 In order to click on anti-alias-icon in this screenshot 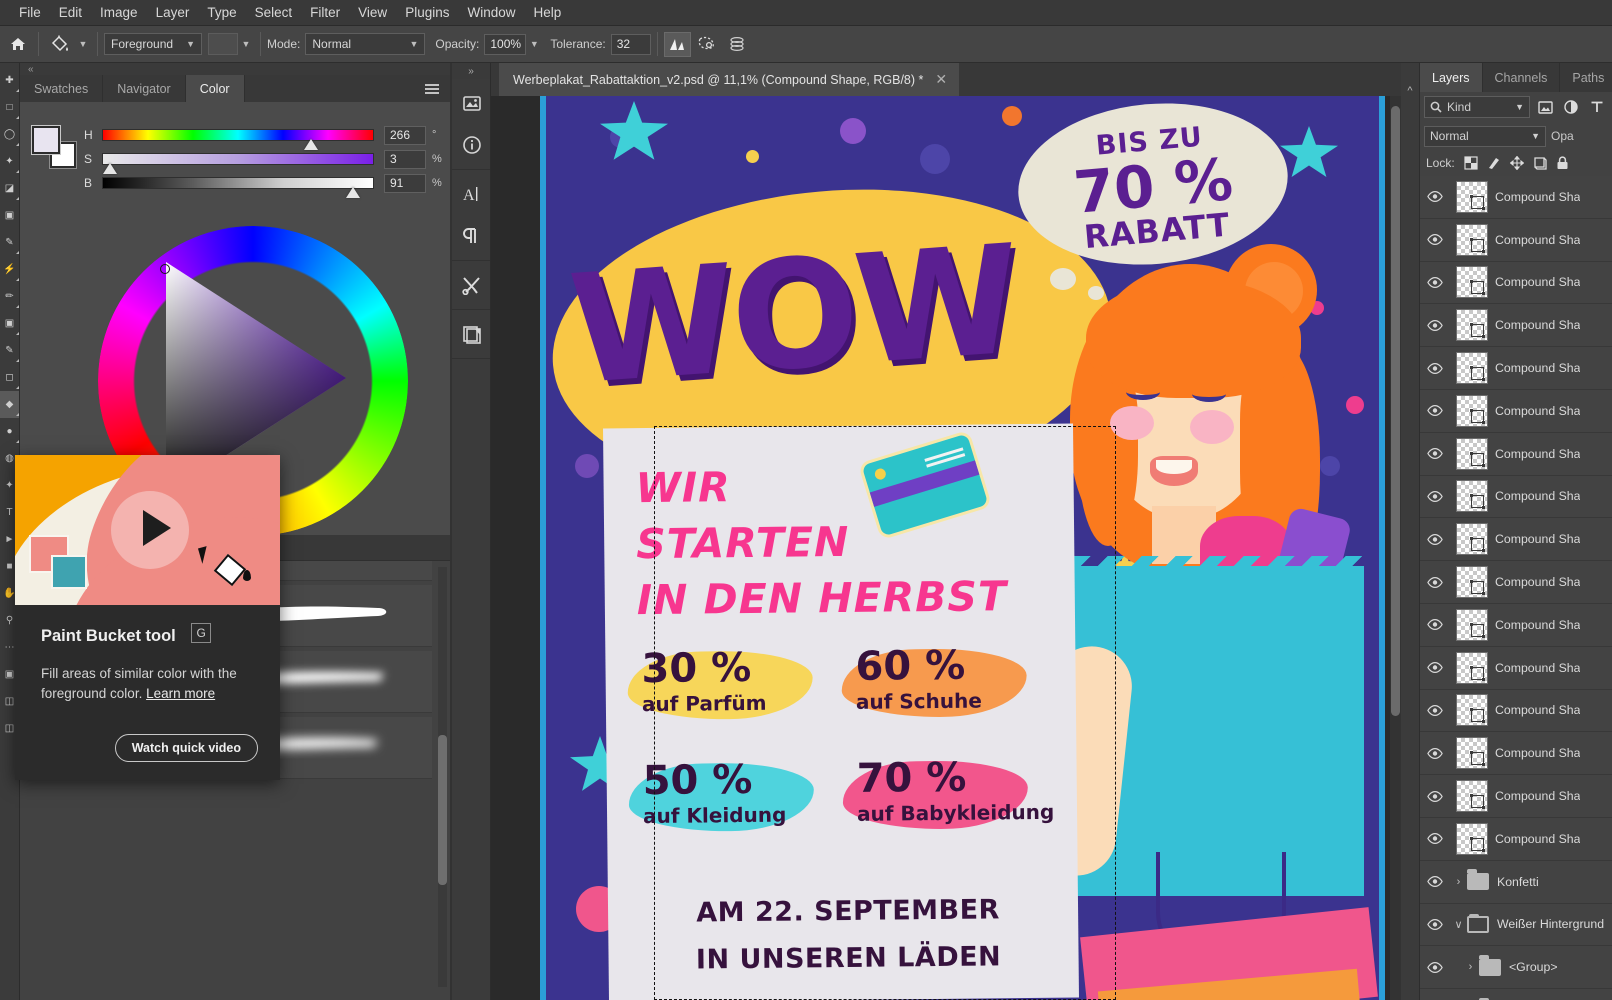, I will do `click(677, 44)`.